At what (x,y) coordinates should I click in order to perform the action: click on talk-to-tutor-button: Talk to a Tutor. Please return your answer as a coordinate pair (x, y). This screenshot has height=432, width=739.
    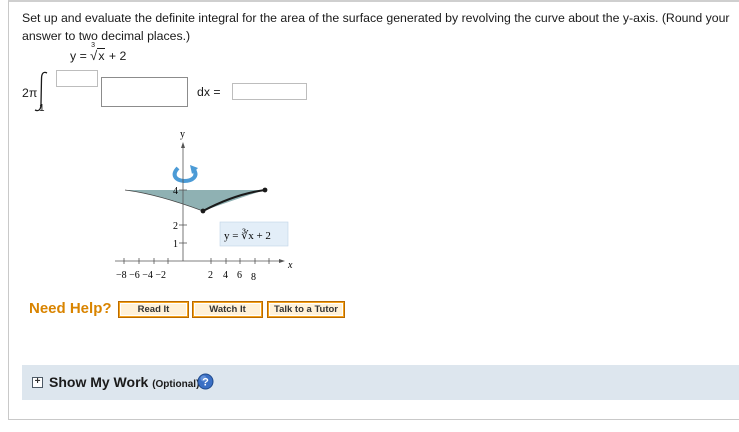
    Looking at the image, I should click on (306, 309).